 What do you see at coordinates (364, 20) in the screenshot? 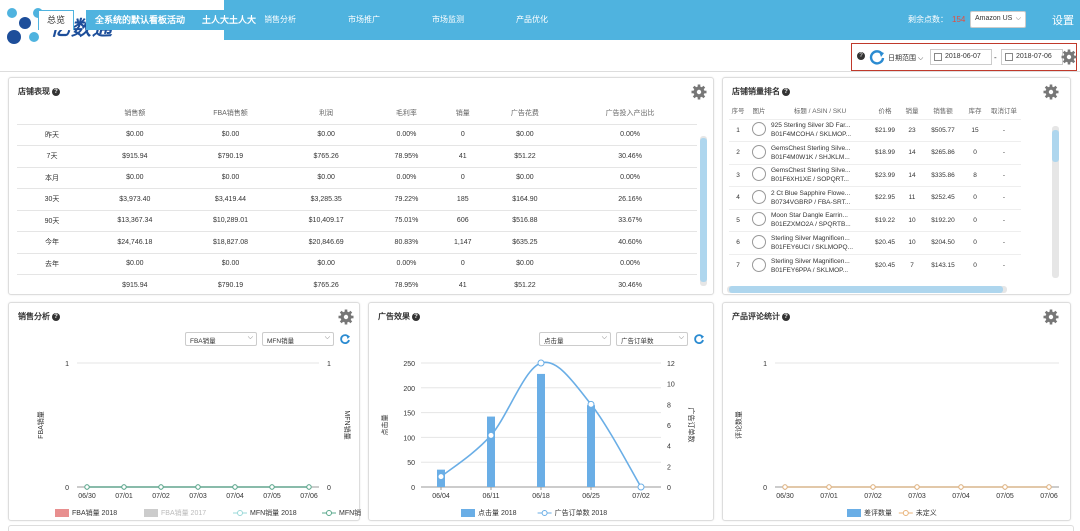
I see `nav-item-marketing: 市场推广` at bounding box center [364, 20].